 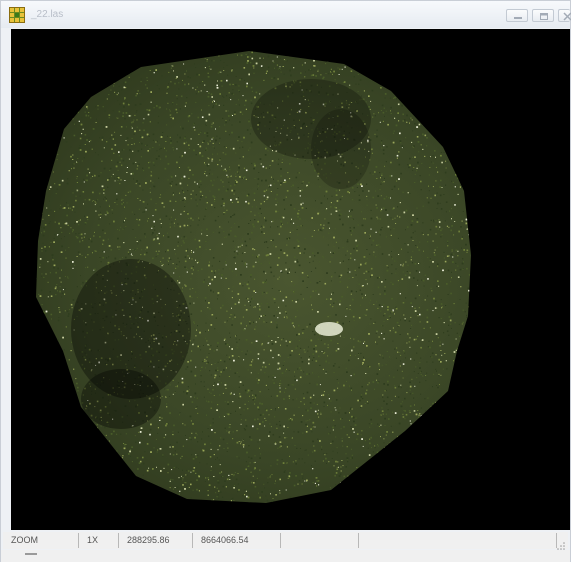 I want to click on window-title: _22.las, so click(x=47, y=14).